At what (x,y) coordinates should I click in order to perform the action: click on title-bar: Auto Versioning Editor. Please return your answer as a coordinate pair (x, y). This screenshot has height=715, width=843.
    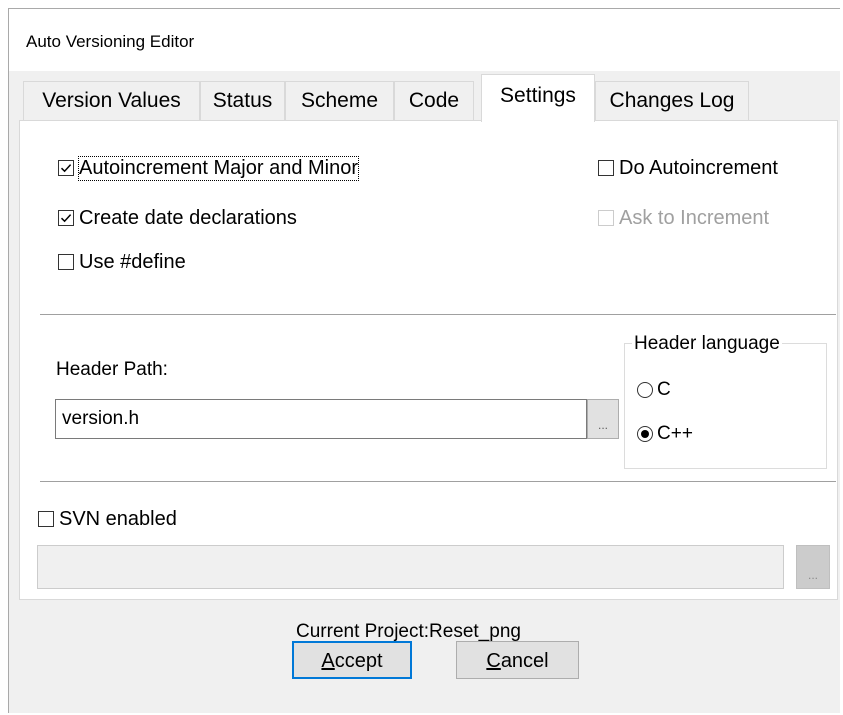
    Looking at the image, I should click on (424, 40).